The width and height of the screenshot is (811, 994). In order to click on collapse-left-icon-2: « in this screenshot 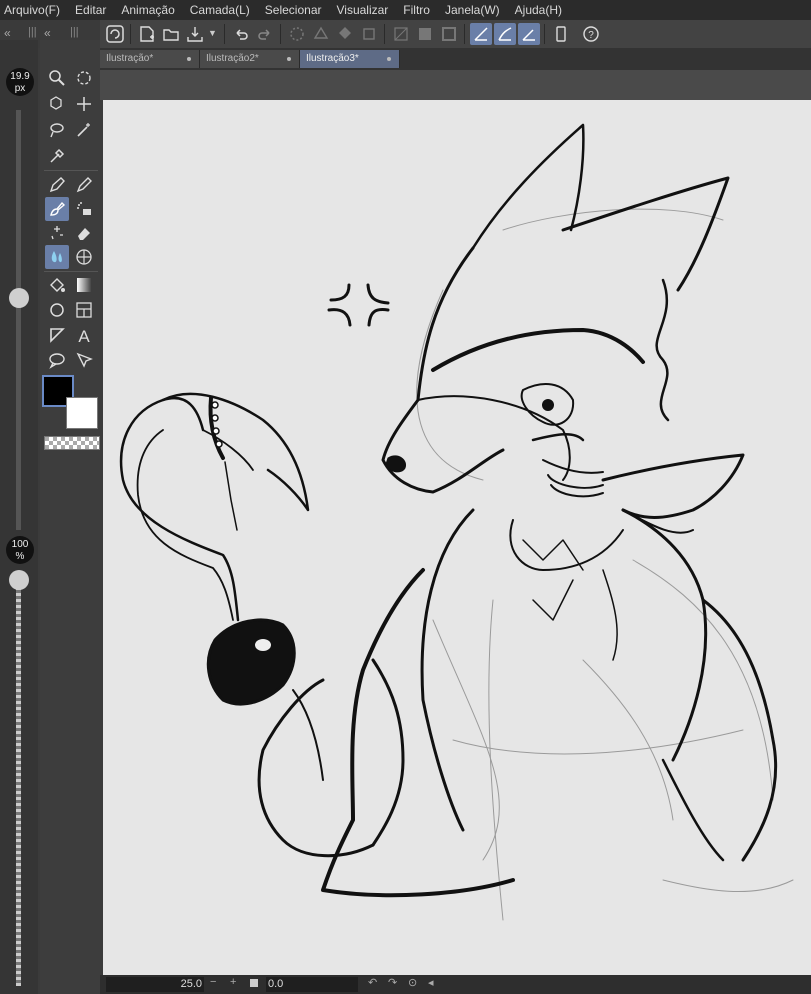, I will do `click(47, 33)`.